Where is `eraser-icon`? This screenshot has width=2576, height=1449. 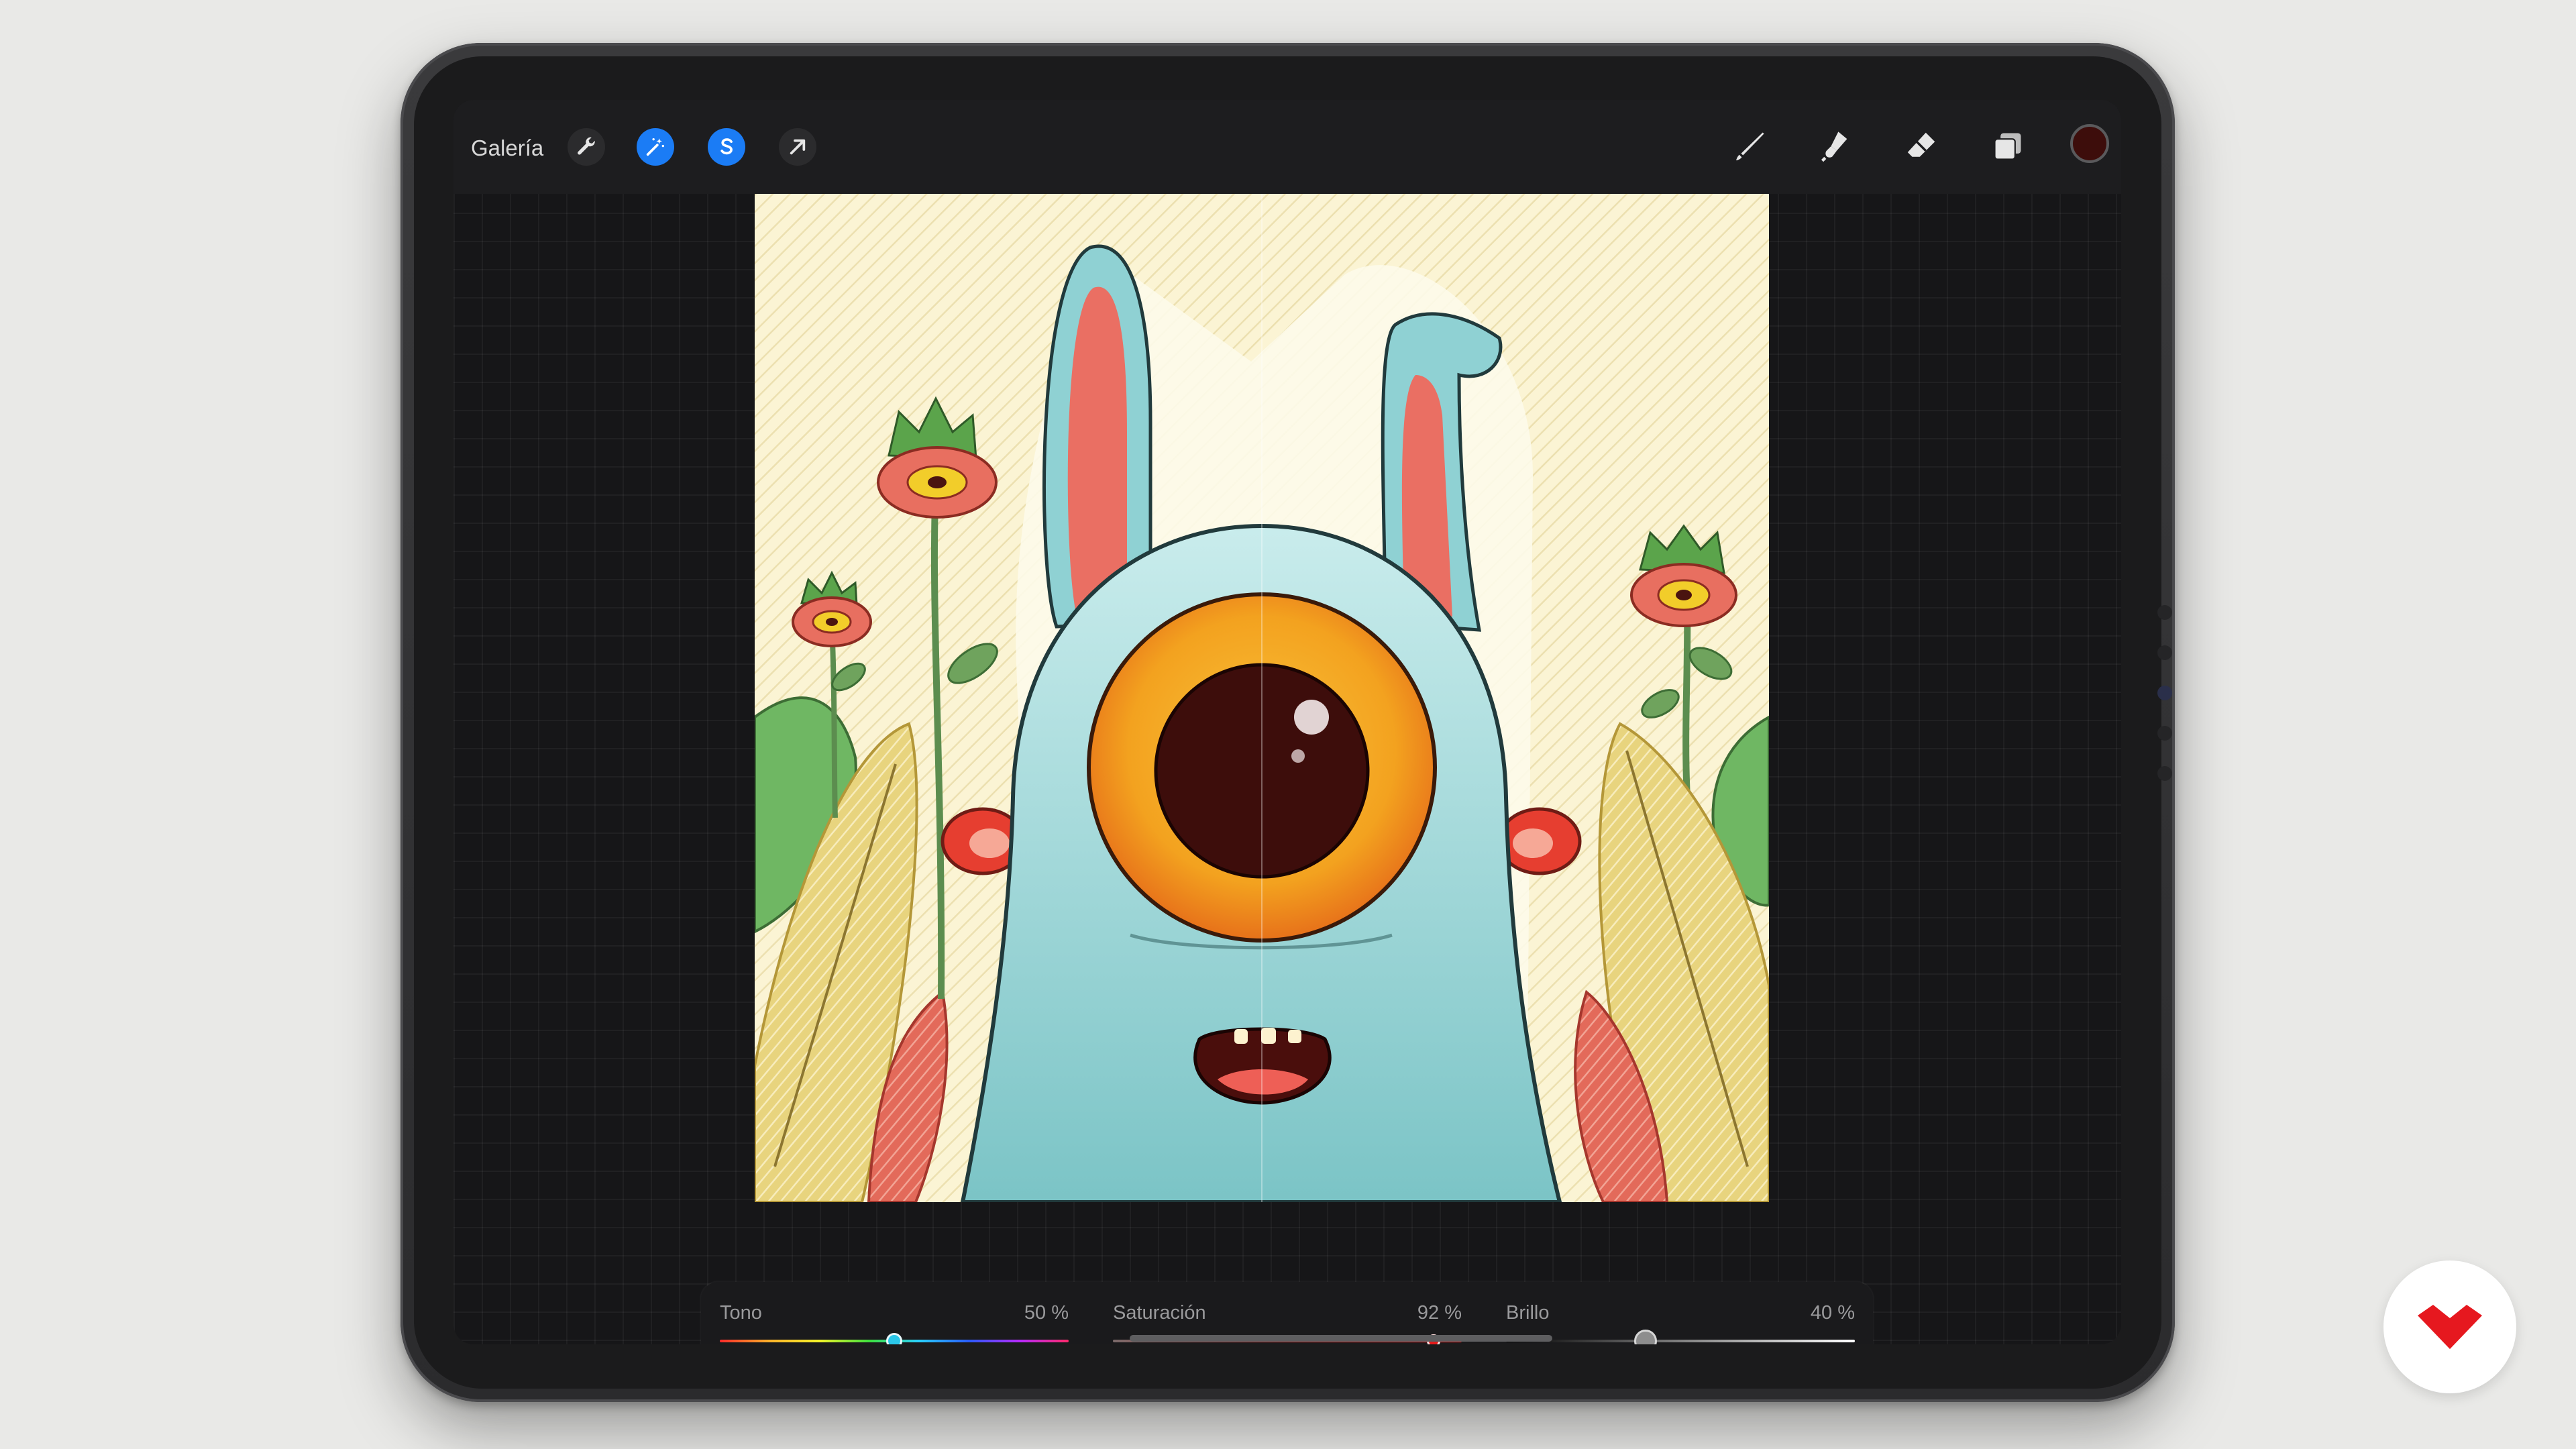
eraser-icon is located at coordinates (1921, 146).